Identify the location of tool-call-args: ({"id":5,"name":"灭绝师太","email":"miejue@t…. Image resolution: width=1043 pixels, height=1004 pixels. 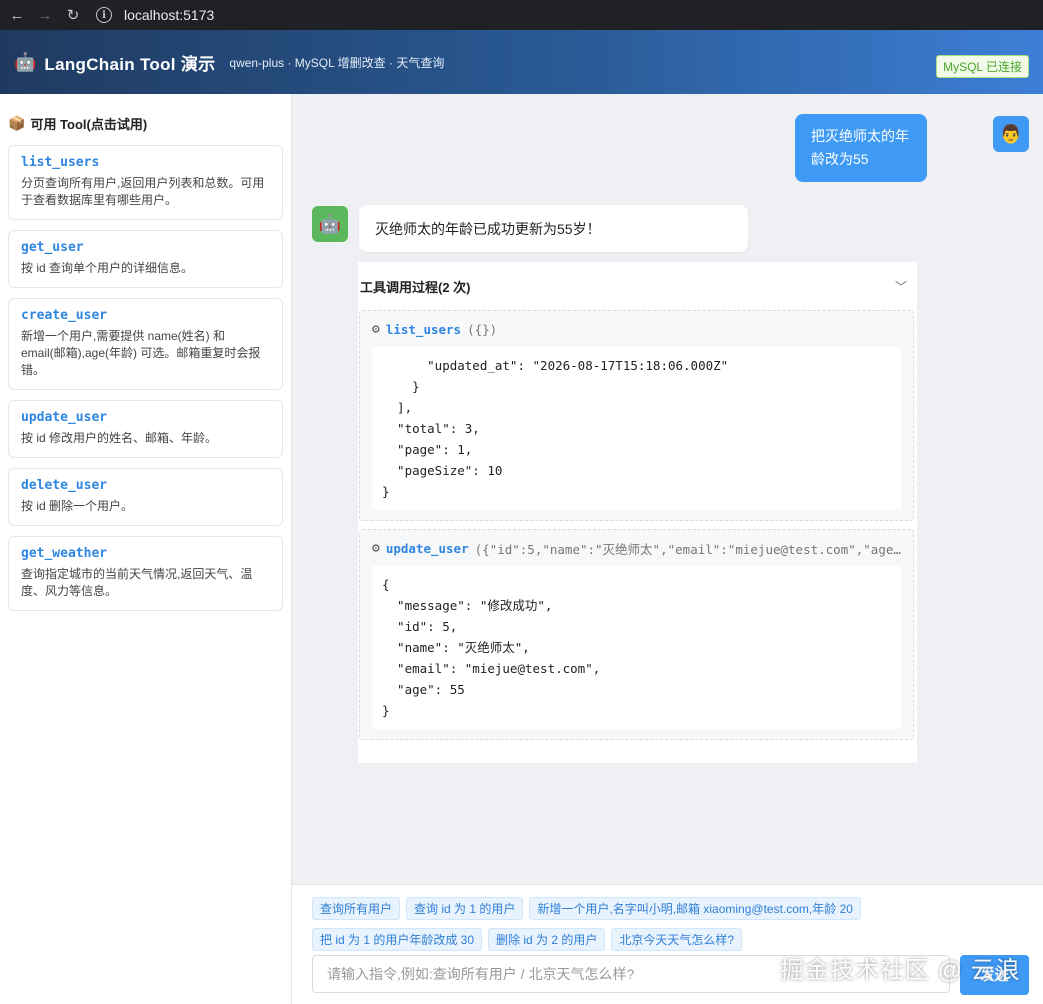
(687, 549).